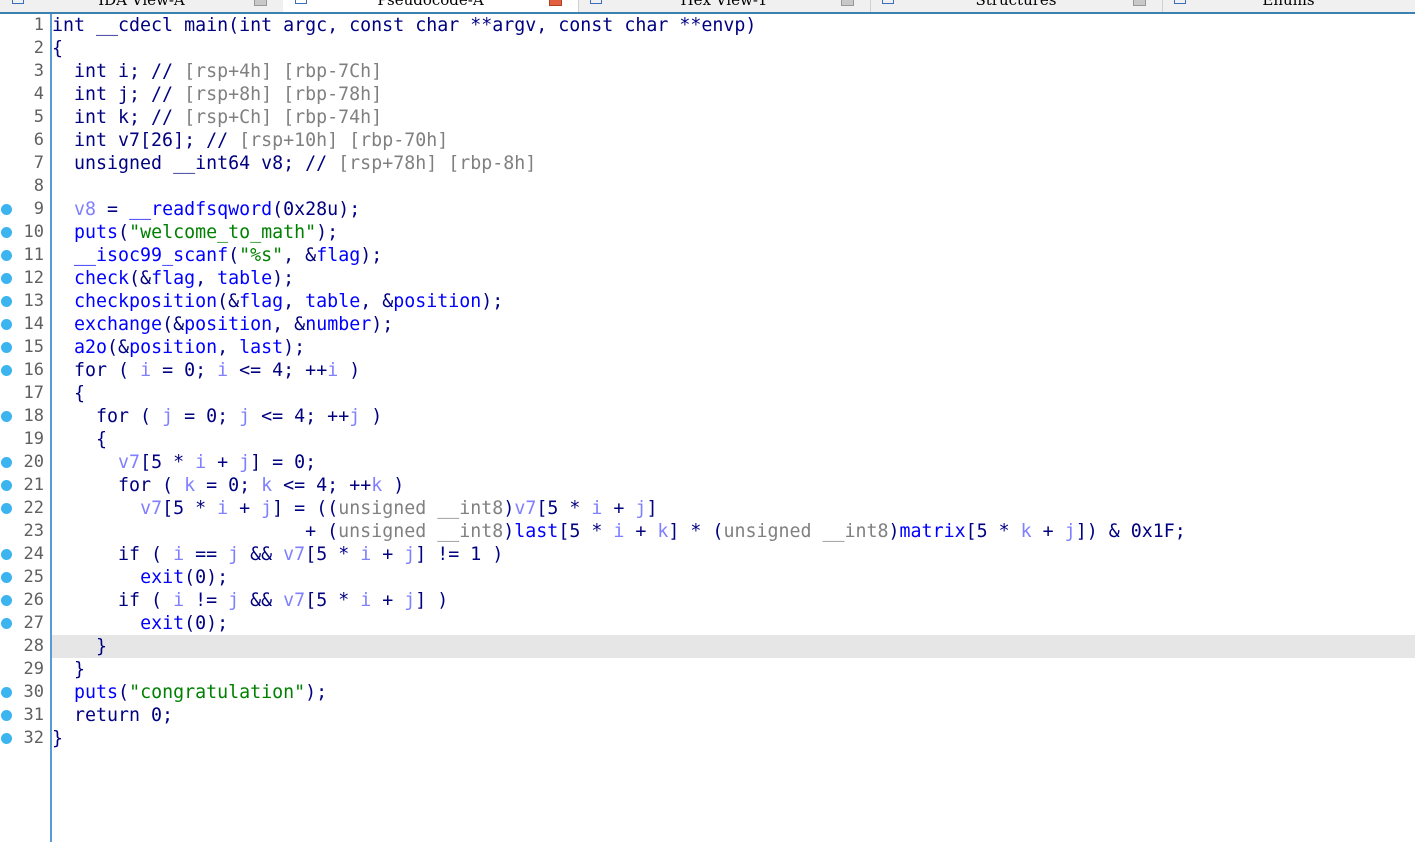  Describe the element at coordinates (1016, 6) in the screenshot. I see `tab-structures: Structures` at that location.